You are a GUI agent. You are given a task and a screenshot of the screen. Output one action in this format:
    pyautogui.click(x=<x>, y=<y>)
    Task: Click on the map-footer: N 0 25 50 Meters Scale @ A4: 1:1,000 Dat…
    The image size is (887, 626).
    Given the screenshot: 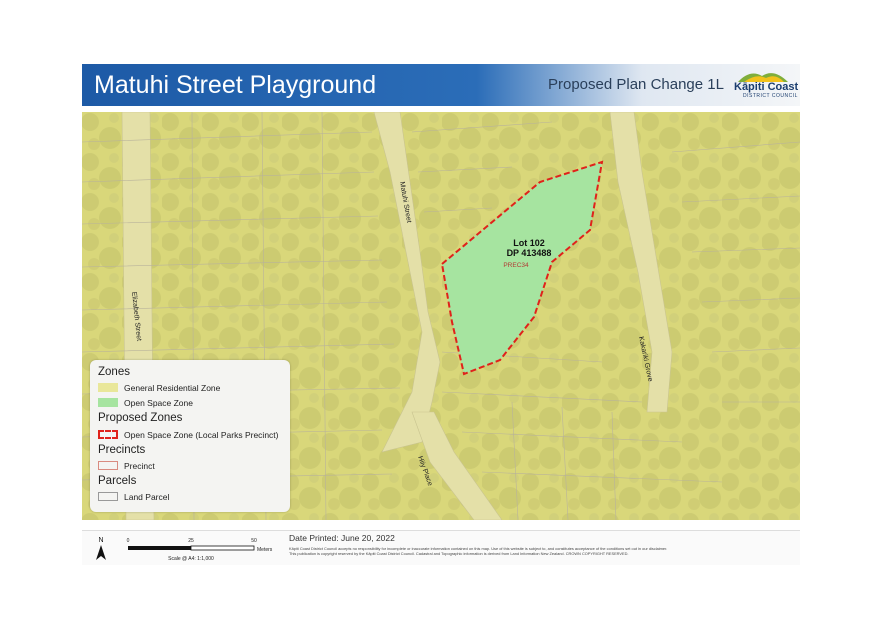 What is the action you would take?
    pyautogui.click(x=441, y=547)
    